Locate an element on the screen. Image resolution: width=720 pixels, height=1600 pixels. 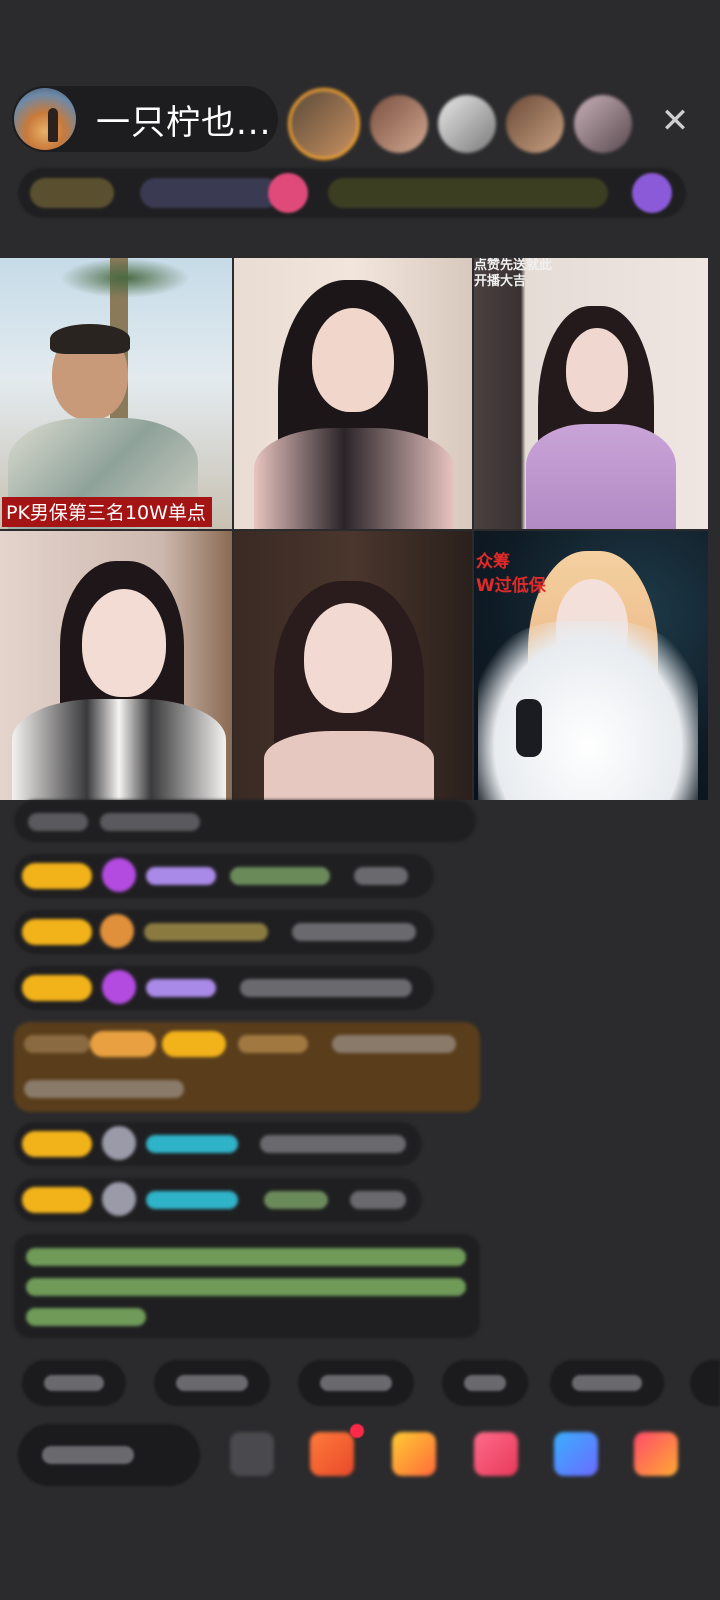
video-tile: PK男保第三名10W单点 is located at coordinates (116, 393).